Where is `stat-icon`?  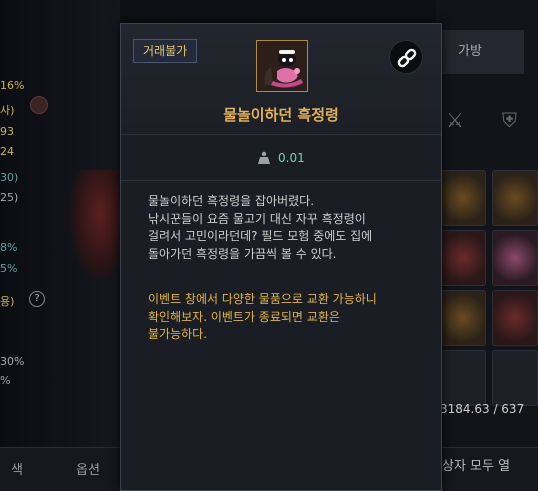
stat-icon is located at coordinates (39, 105).